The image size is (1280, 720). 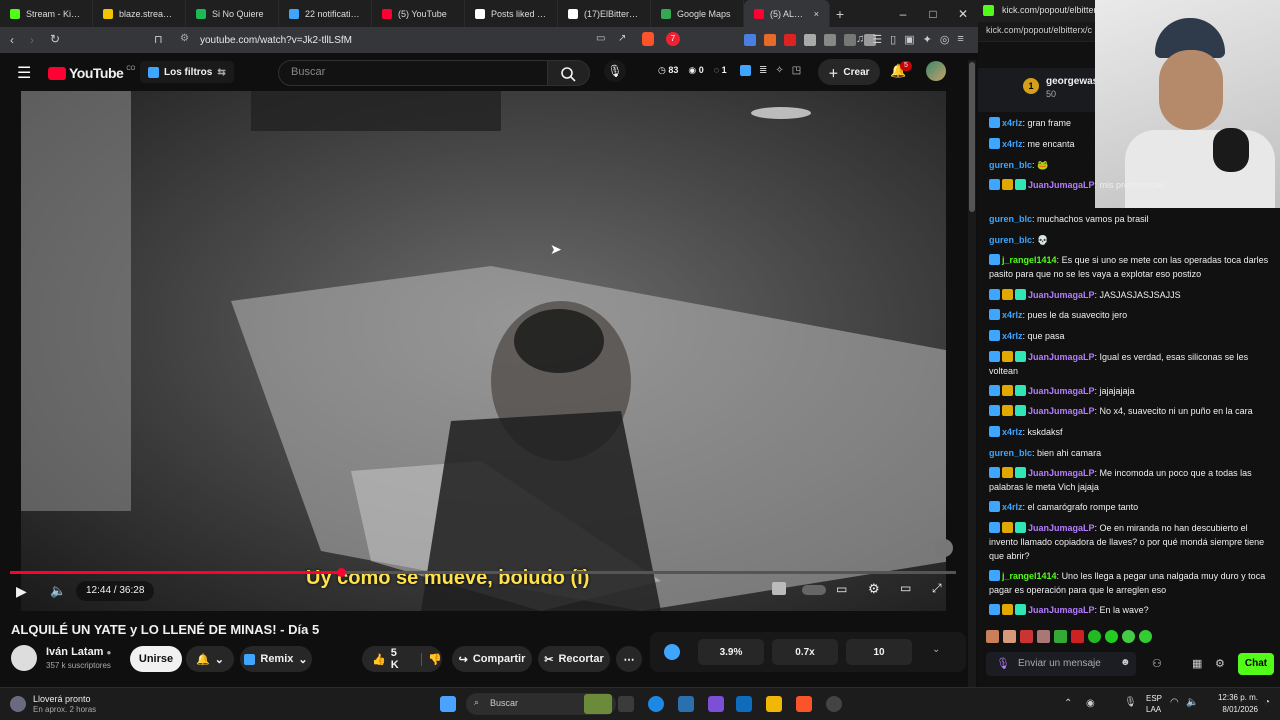 I want to click on clip-button: ✂ Recortar, so click(x=574, y=659).